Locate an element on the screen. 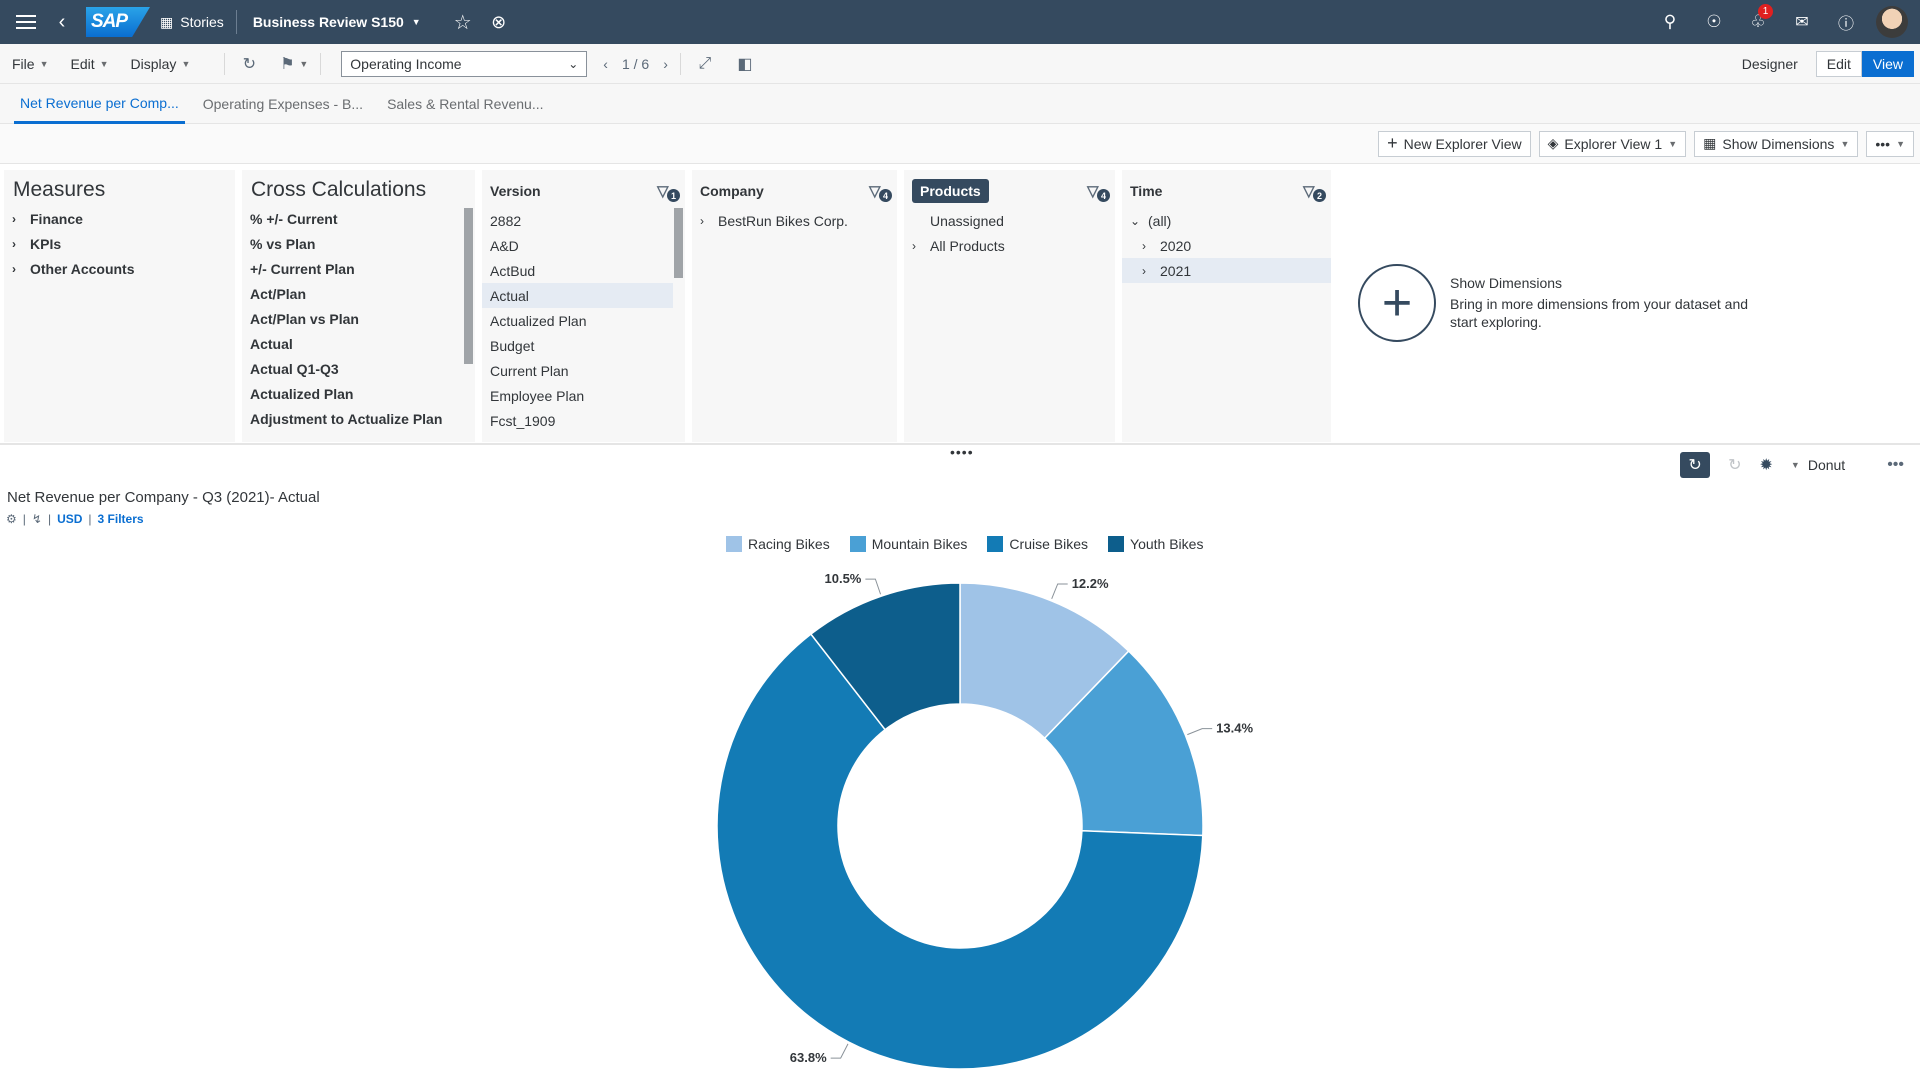  page-select: Operating Income ⌄ is located at coordinates (464, 63).